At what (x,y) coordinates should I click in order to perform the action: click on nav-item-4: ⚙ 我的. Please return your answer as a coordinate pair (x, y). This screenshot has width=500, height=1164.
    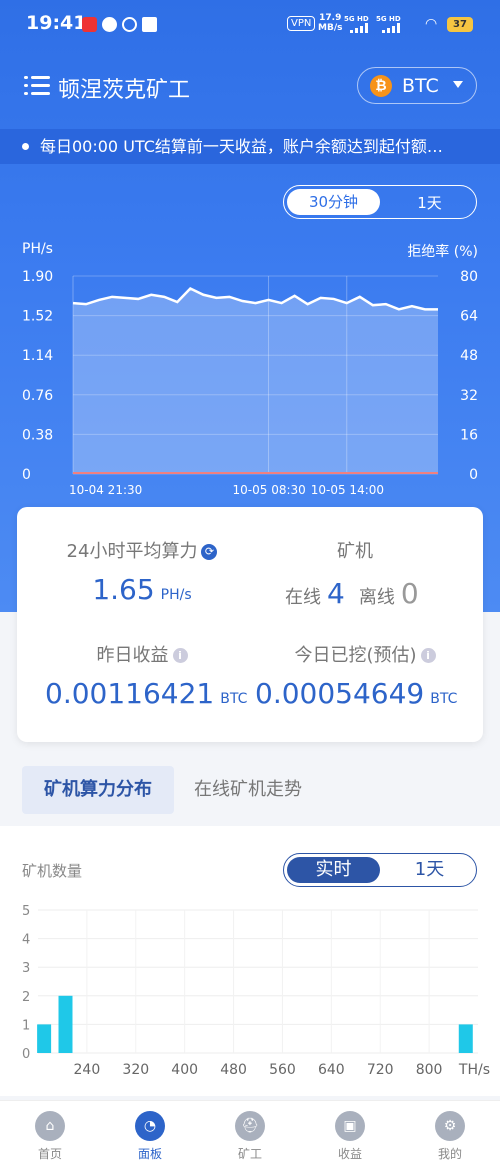
    Looking at the image, I should click on (450, 1132).